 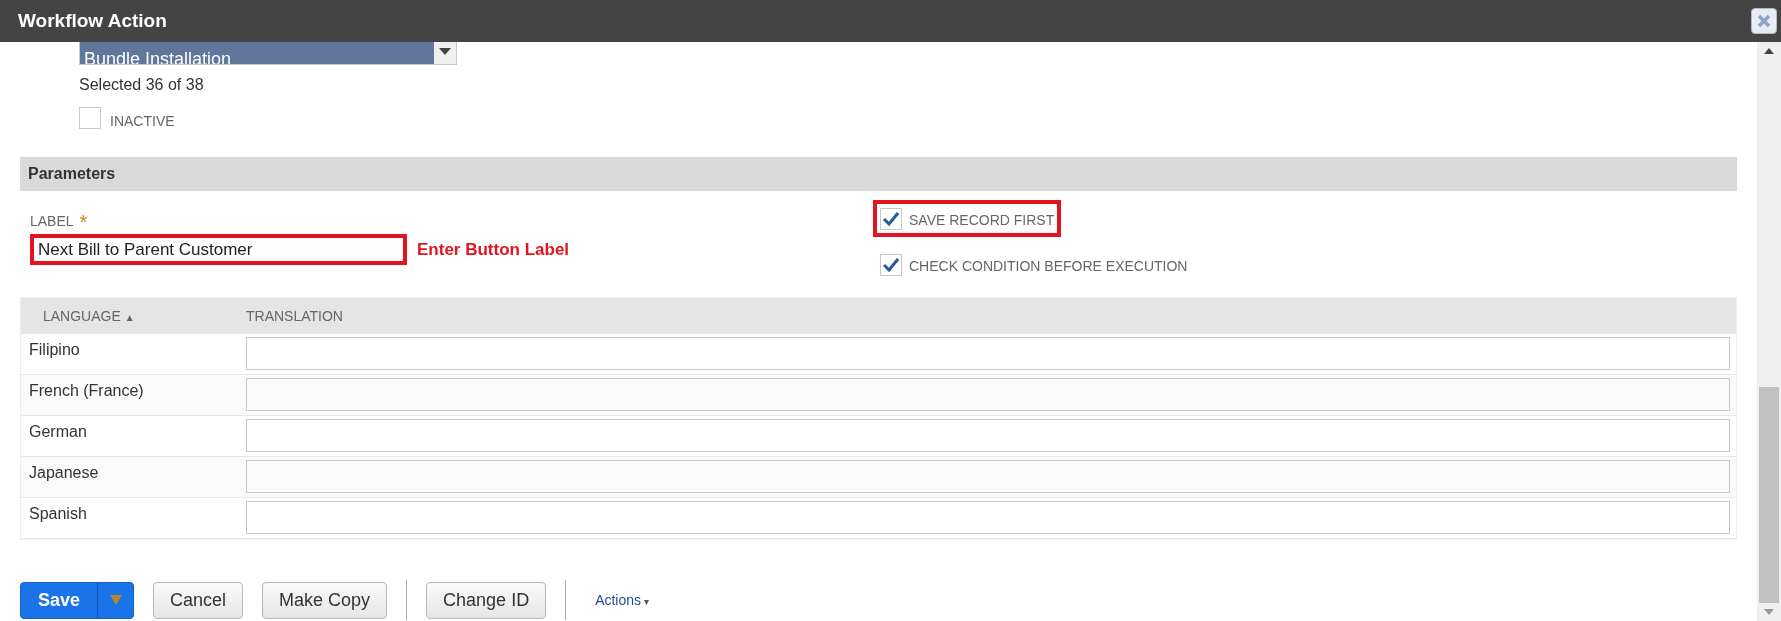 What do you see at coordinates (218, 249) in the screenshot?
I see `label-input: Next Bill to Parent Customer` at bounding box center [218, 249].